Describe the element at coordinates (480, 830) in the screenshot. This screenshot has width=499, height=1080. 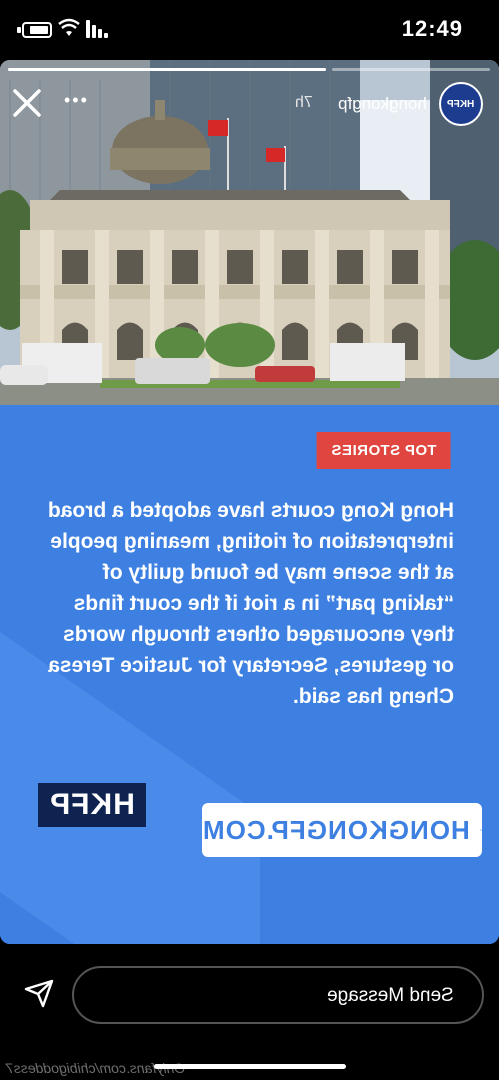
I see `link-icon` at that location.